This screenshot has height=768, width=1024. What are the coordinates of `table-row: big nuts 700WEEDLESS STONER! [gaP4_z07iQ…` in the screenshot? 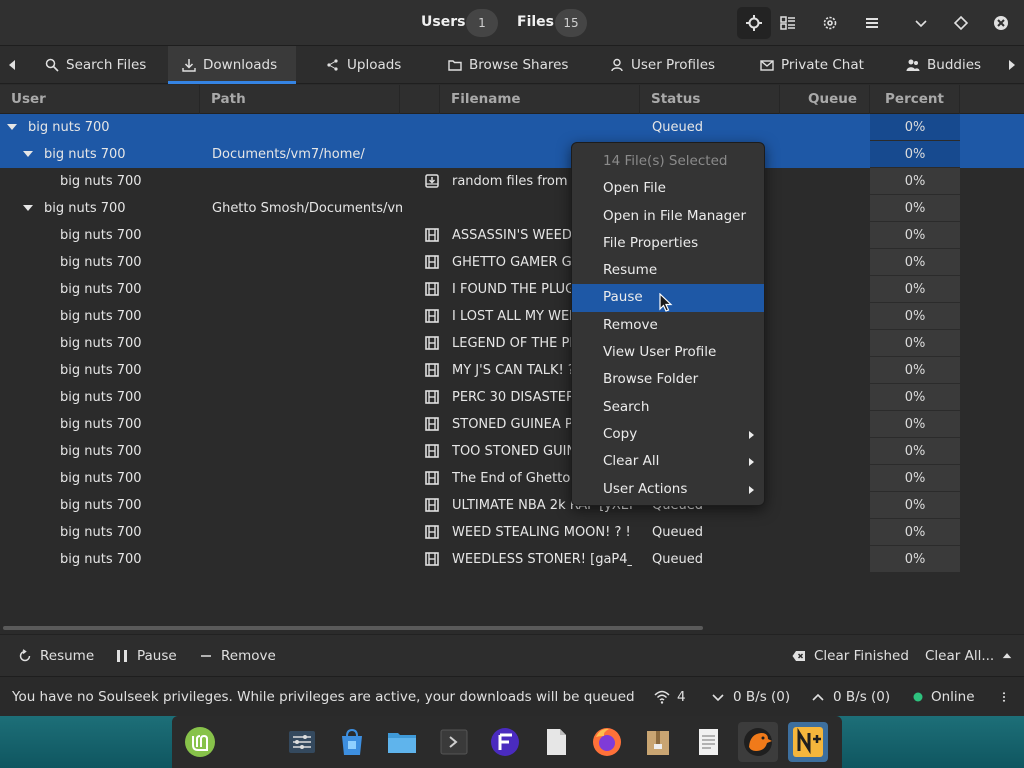 It's located at (512, 559).